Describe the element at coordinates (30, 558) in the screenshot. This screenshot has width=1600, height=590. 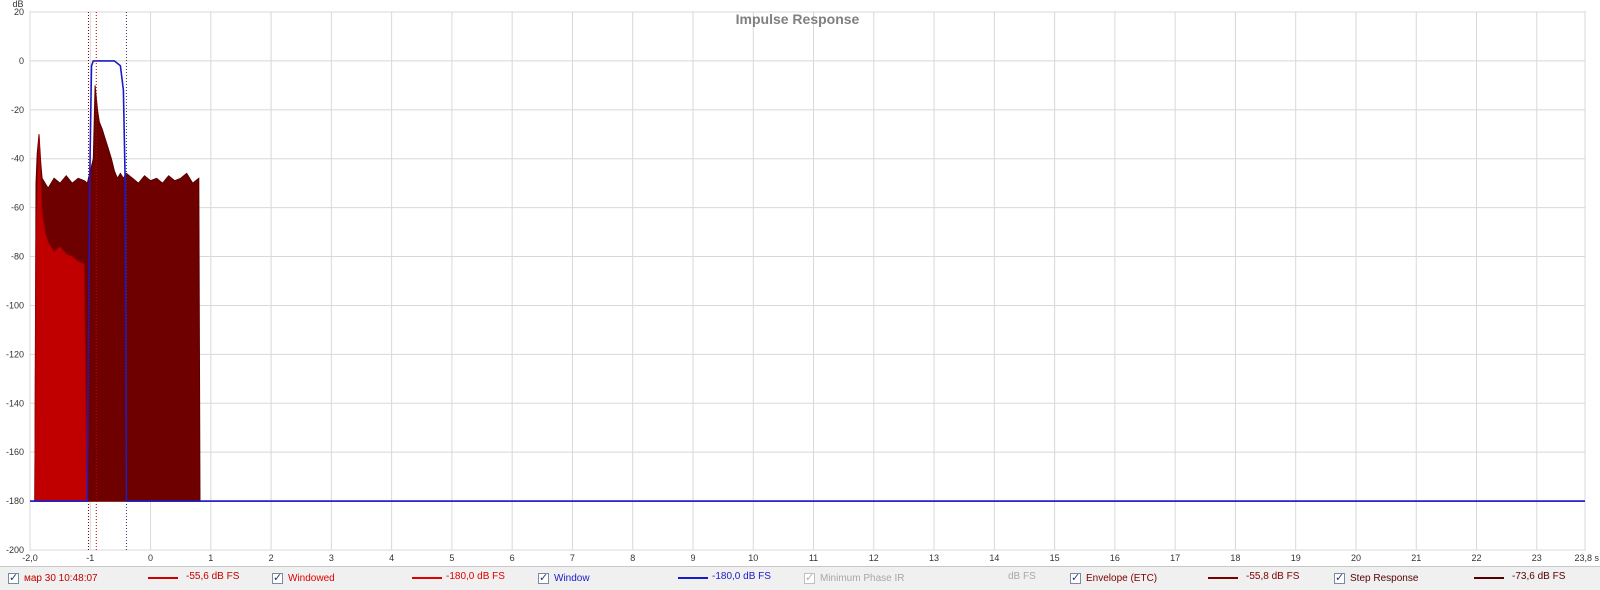
I see `x-tick-label: -2,0` at that location.